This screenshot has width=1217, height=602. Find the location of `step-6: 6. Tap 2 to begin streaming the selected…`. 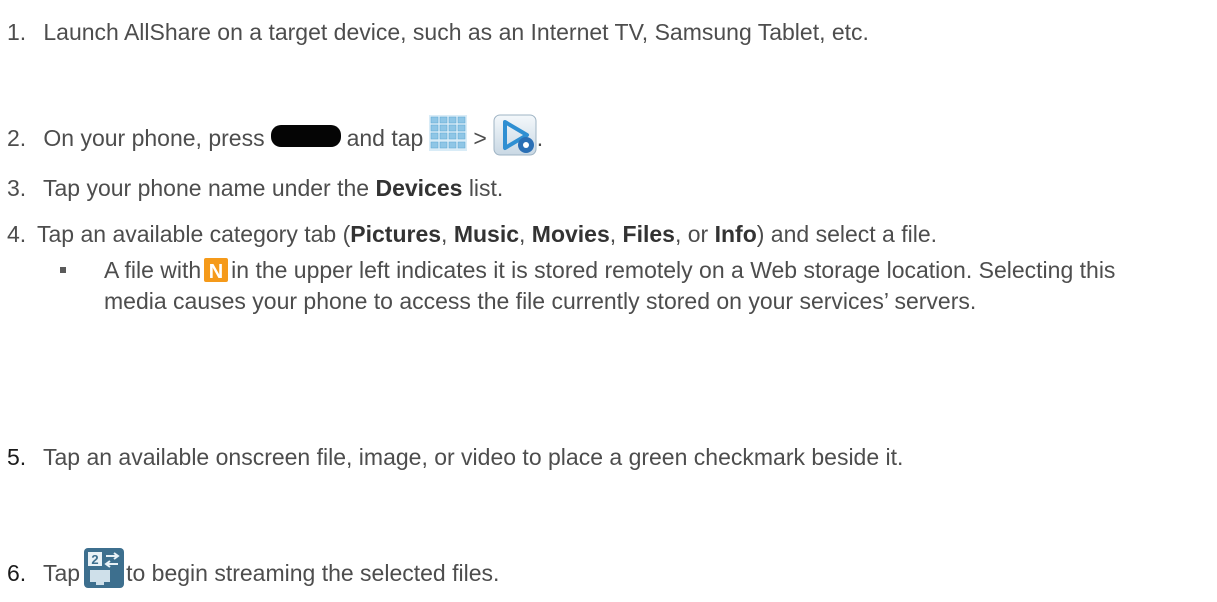

step-6: 6. Tap 2 to begin streaming the selected… is located at coordinates (253, 575).